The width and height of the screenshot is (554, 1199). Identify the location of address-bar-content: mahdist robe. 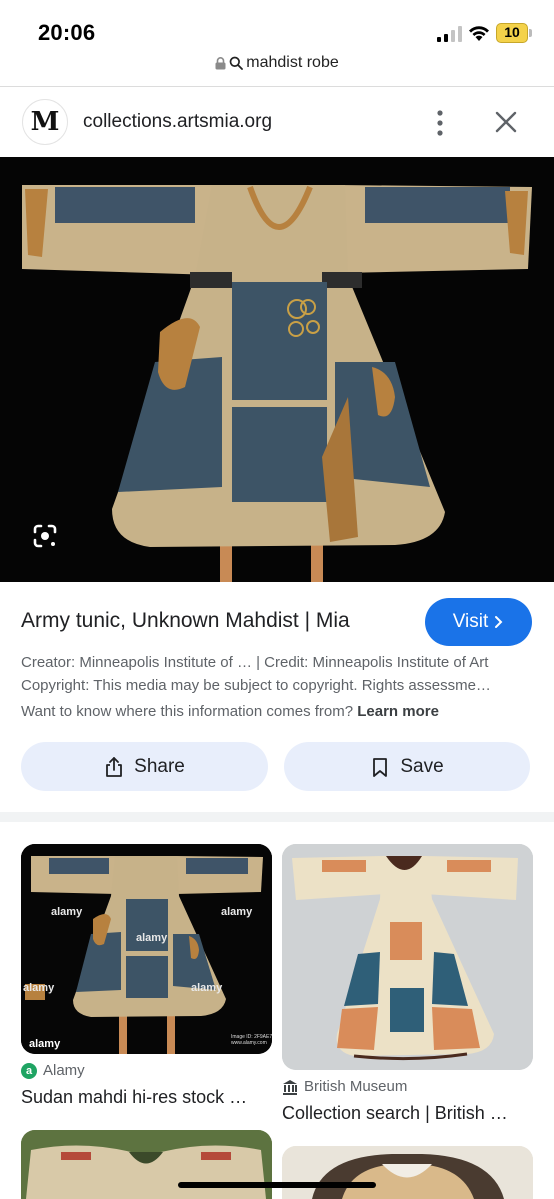
(277, 63).